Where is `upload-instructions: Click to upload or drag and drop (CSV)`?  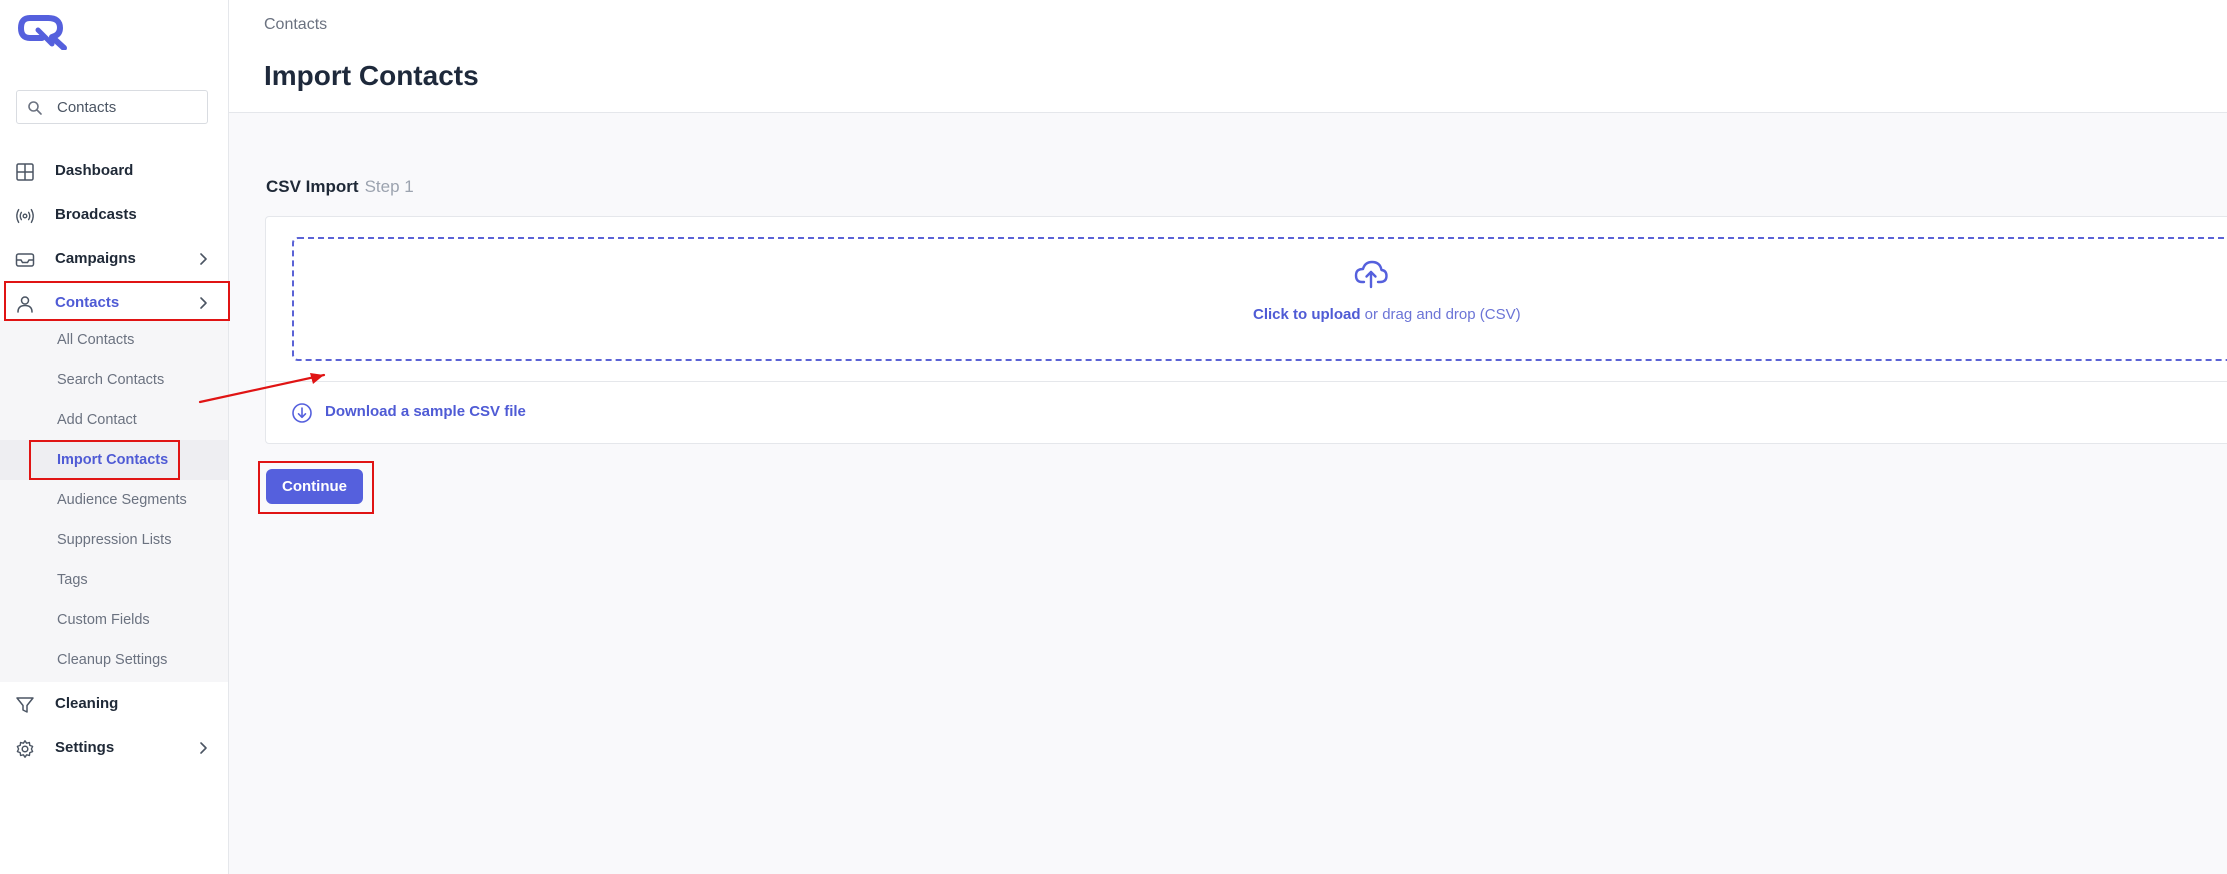 upload-instructions: Click to upload or drag and drop (CSV) is located at coordinates (1387, 314).